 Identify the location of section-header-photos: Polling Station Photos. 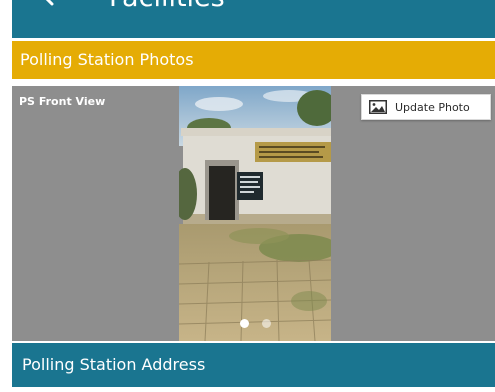
(253, 60).